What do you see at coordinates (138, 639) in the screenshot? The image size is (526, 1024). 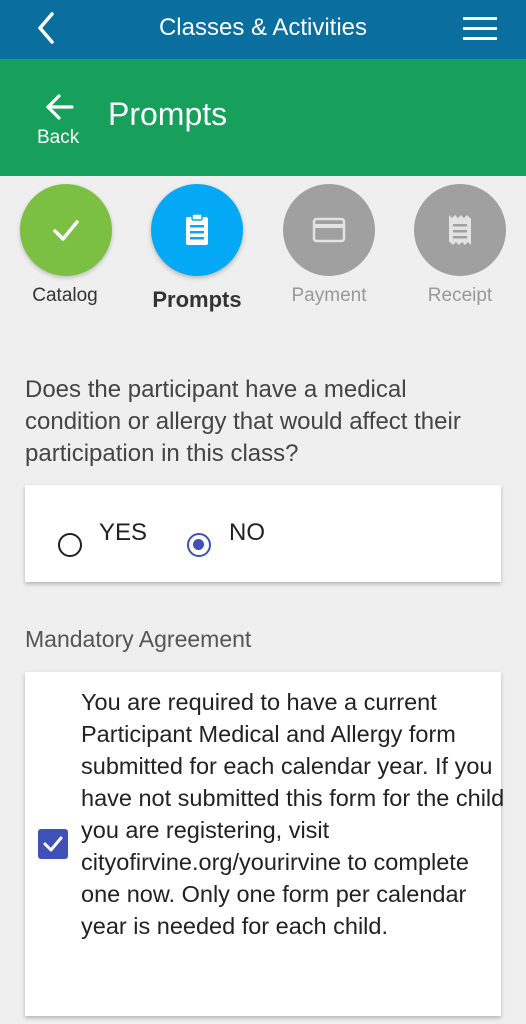 I see `agreement-title: Mandatory Agreement` at bounding box center [138, 639].